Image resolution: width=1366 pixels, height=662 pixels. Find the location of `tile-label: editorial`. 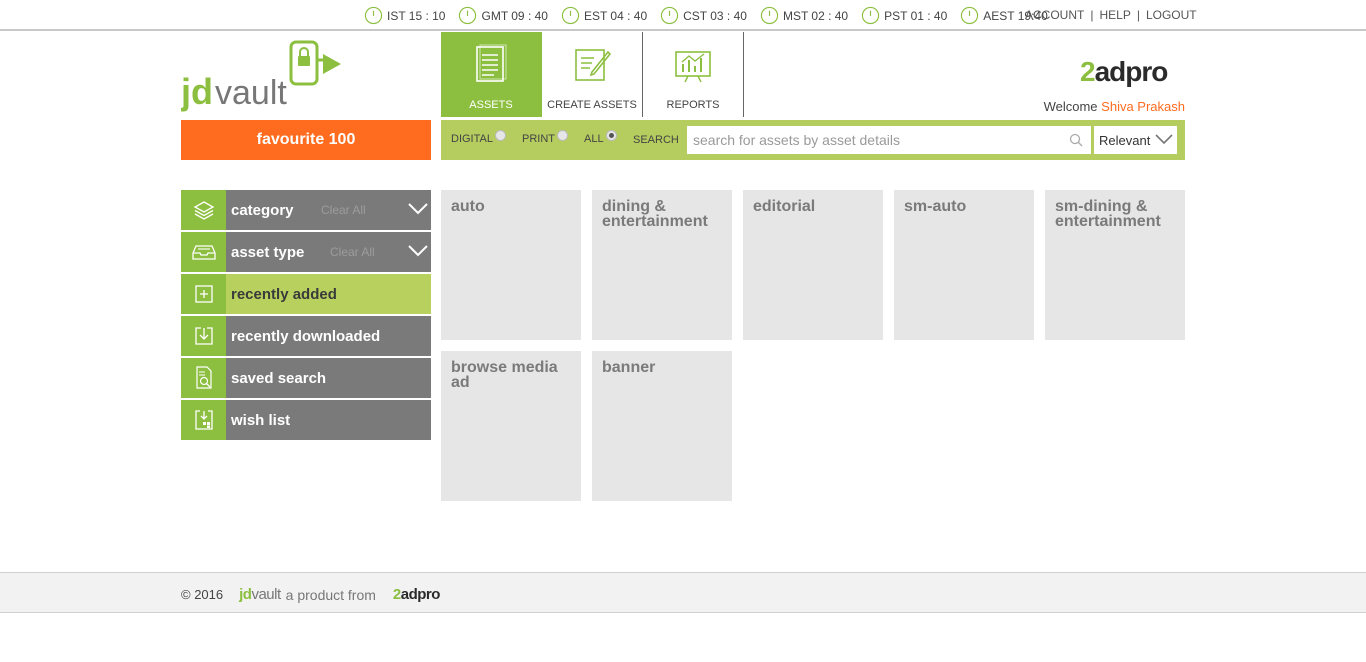

tile-label: editorial is located at coordinates (784, 206).